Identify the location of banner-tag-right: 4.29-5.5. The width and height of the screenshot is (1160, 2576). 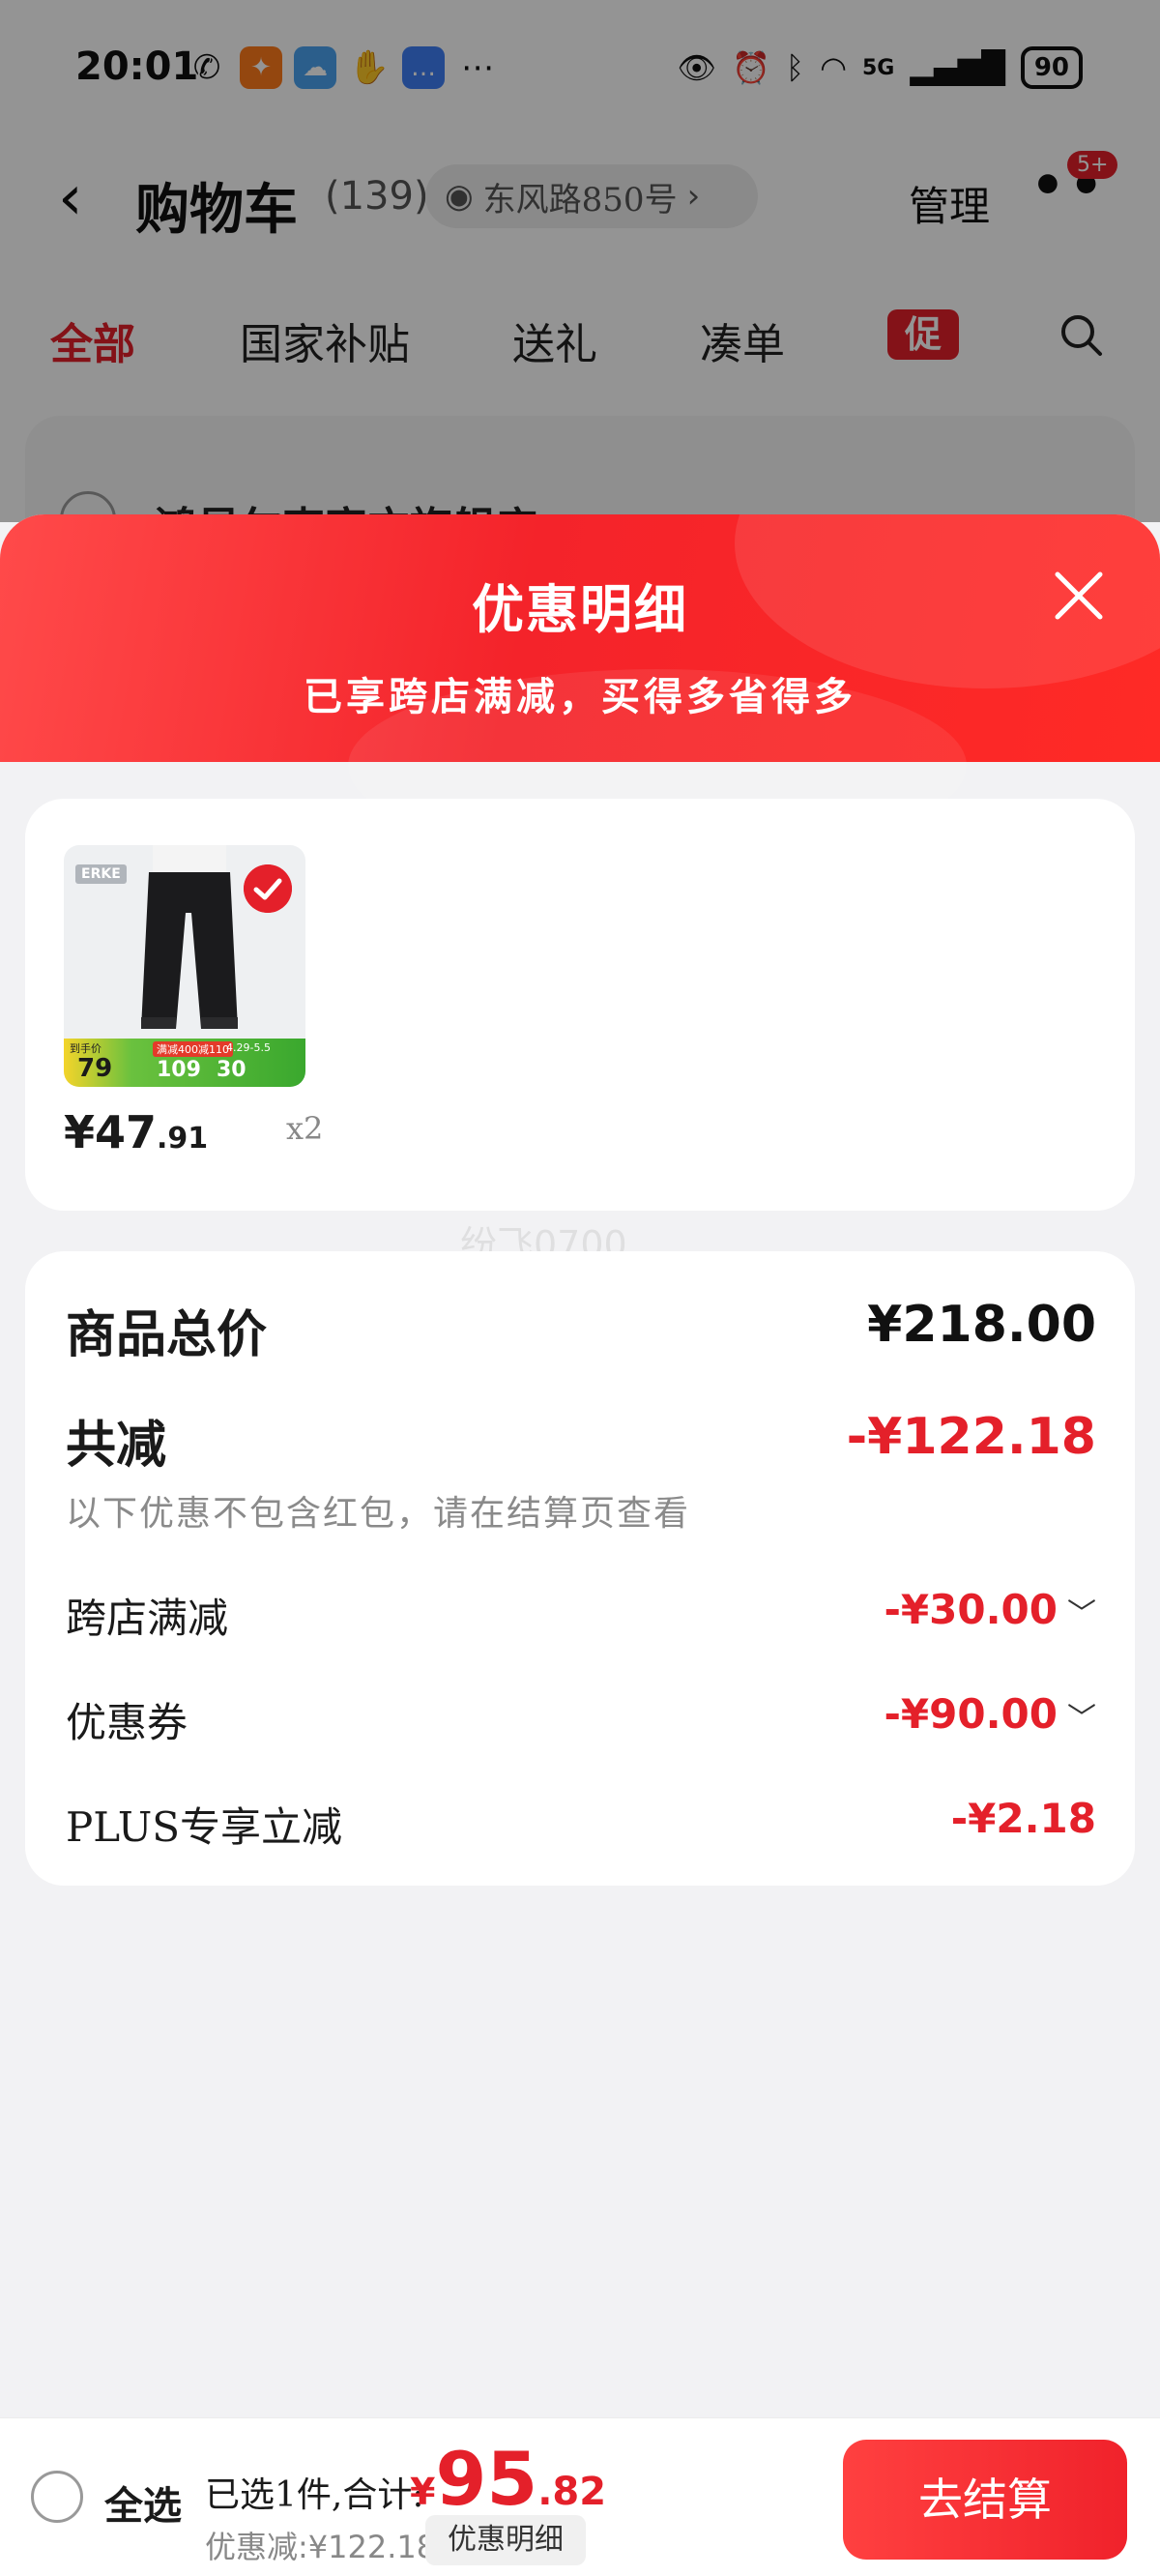
(249, 1047).